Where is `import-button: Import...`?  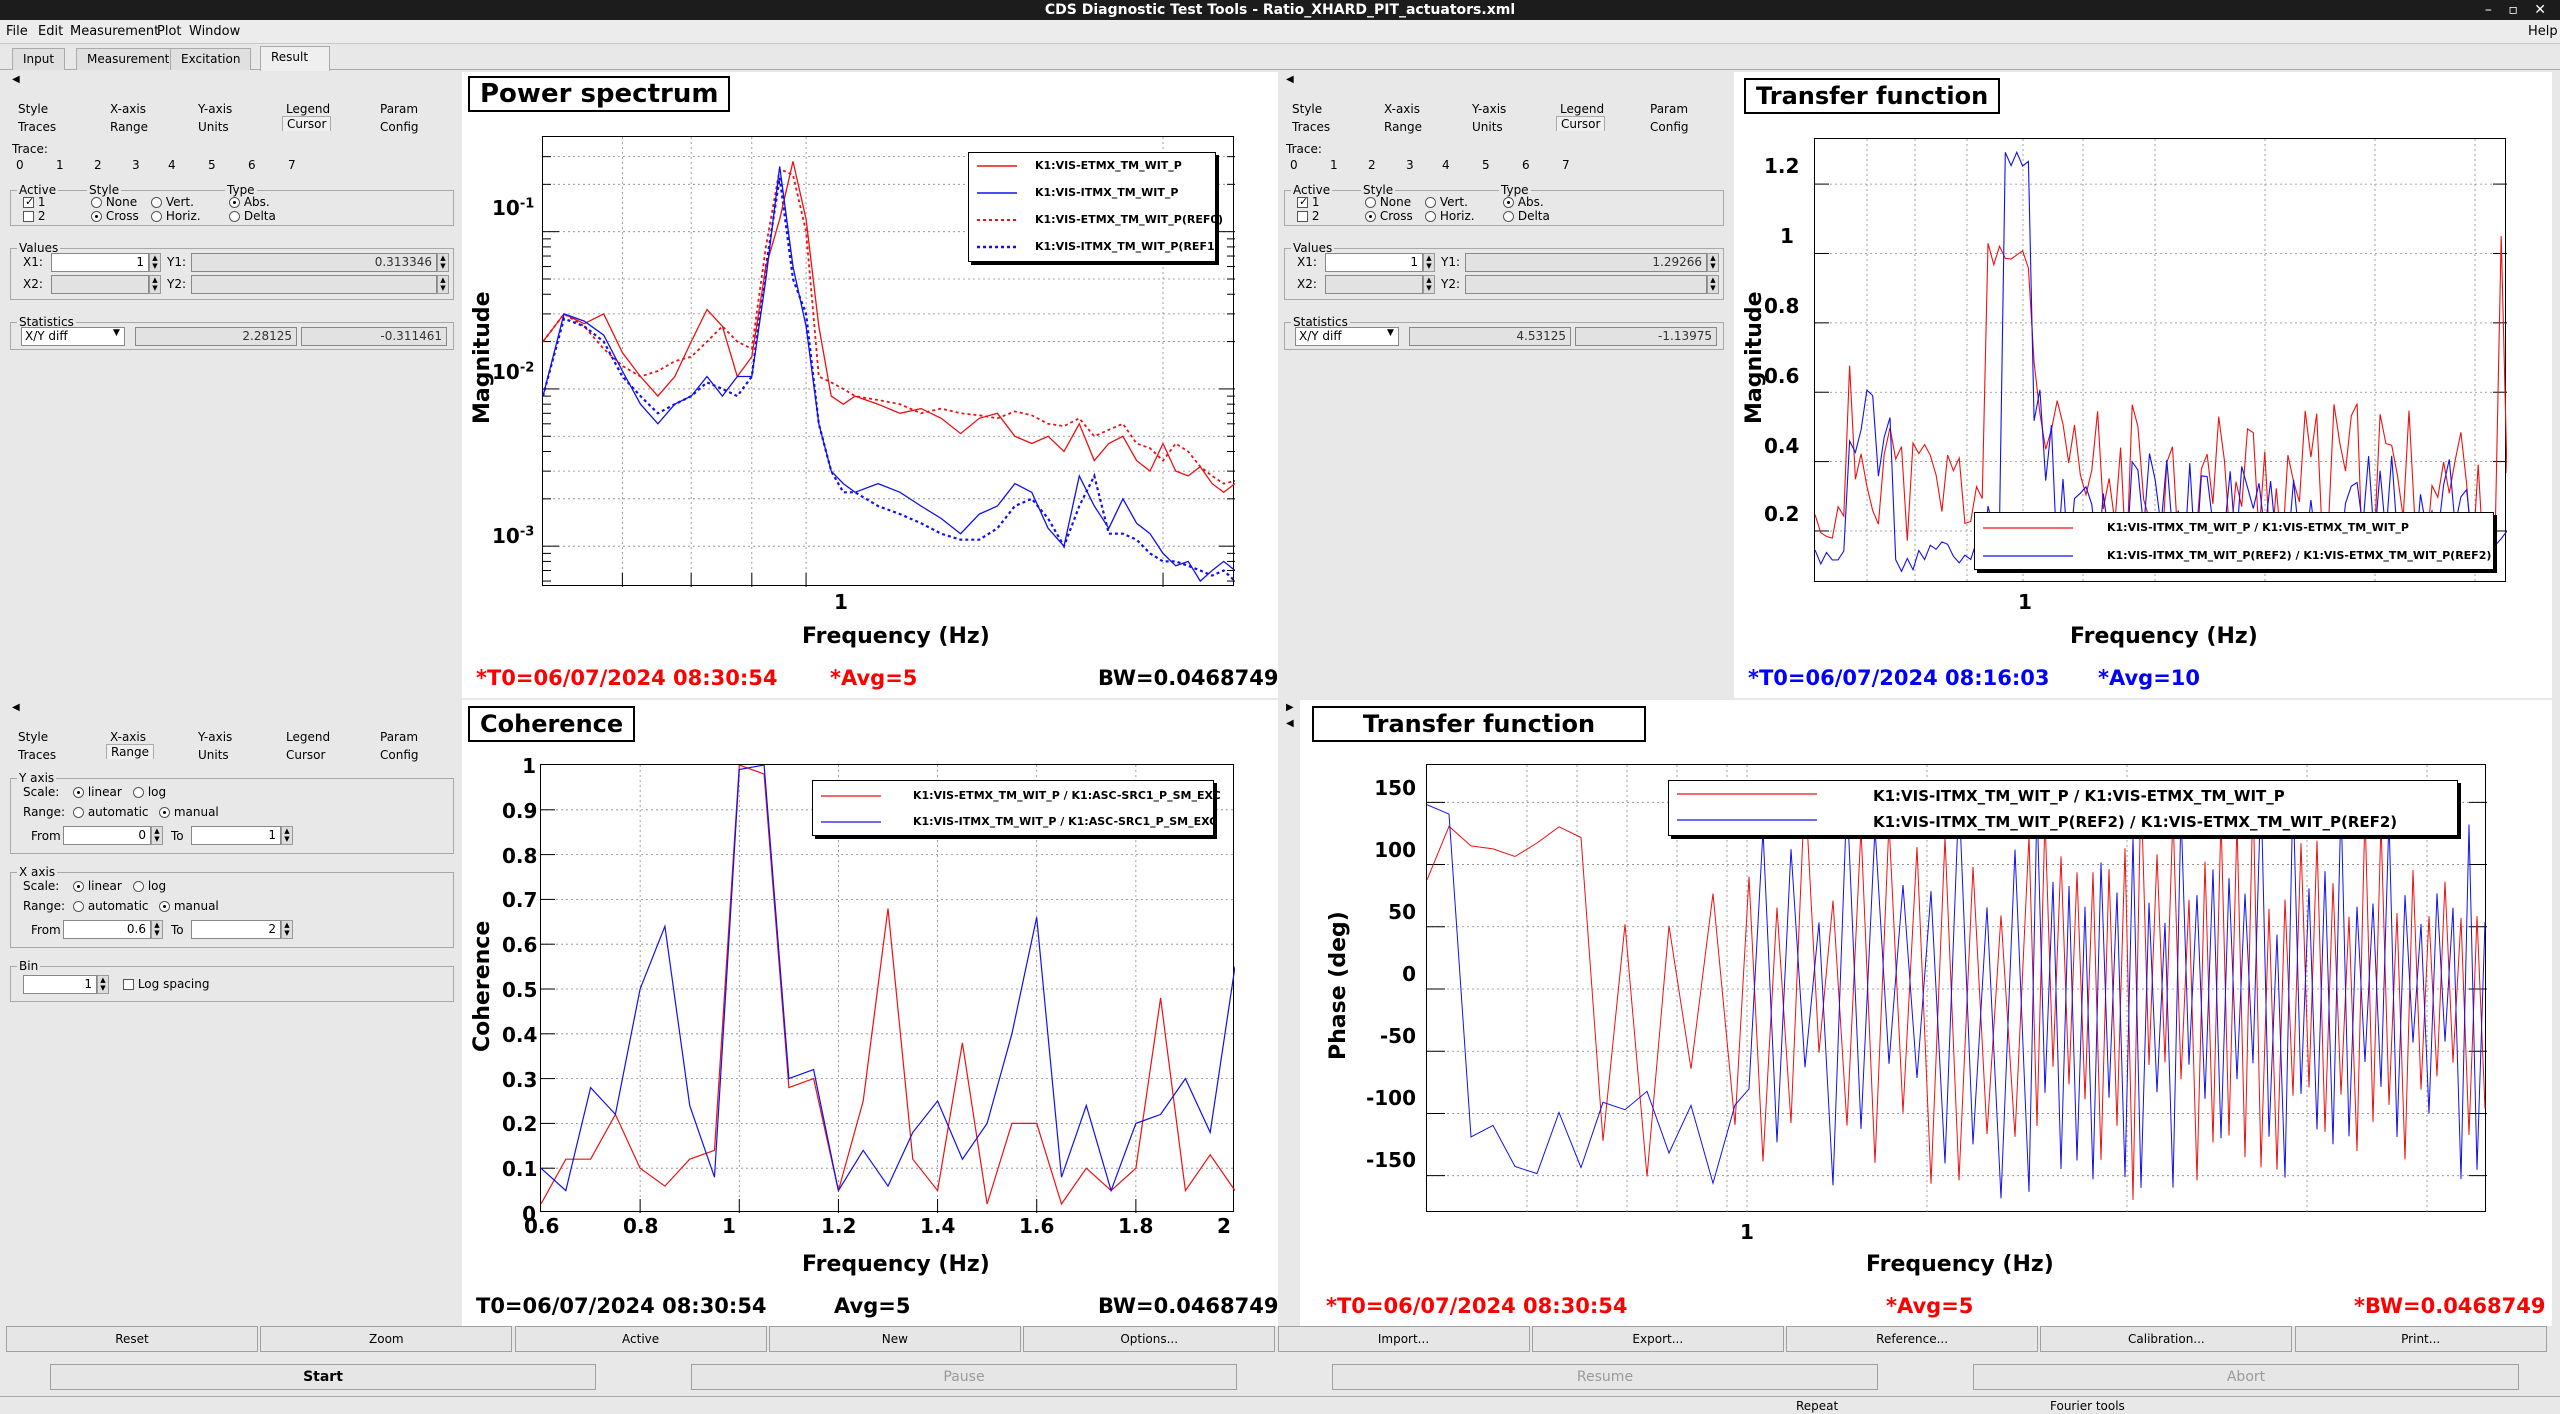 import-button: Import... is located at coordinates (1403, 1339).